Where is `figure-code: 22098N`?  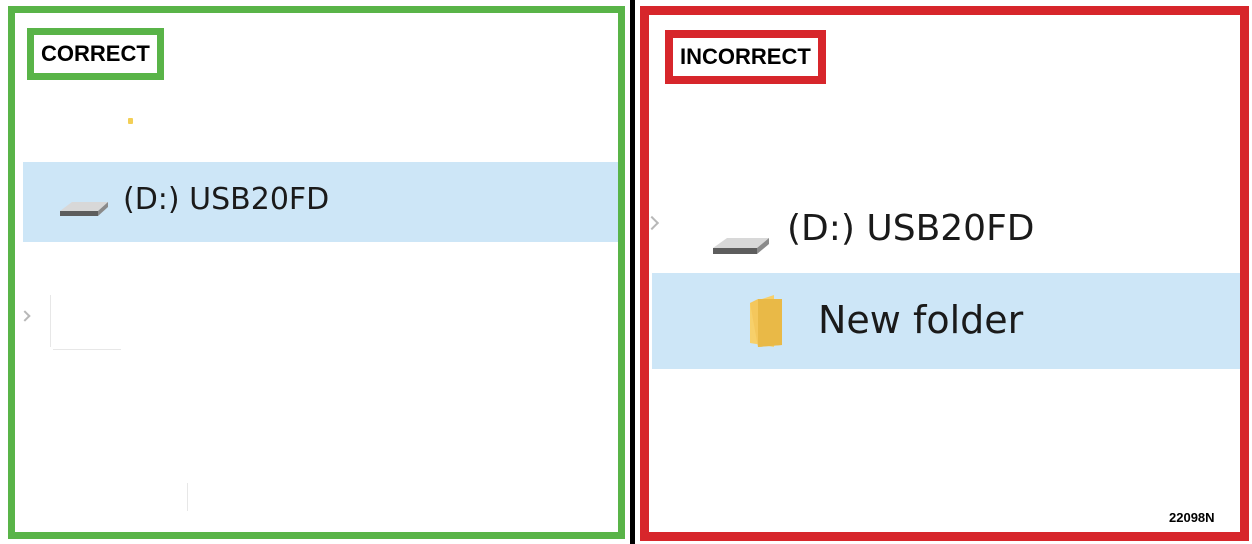 figure-code: 22098N is located at coordinates (1192, 517).